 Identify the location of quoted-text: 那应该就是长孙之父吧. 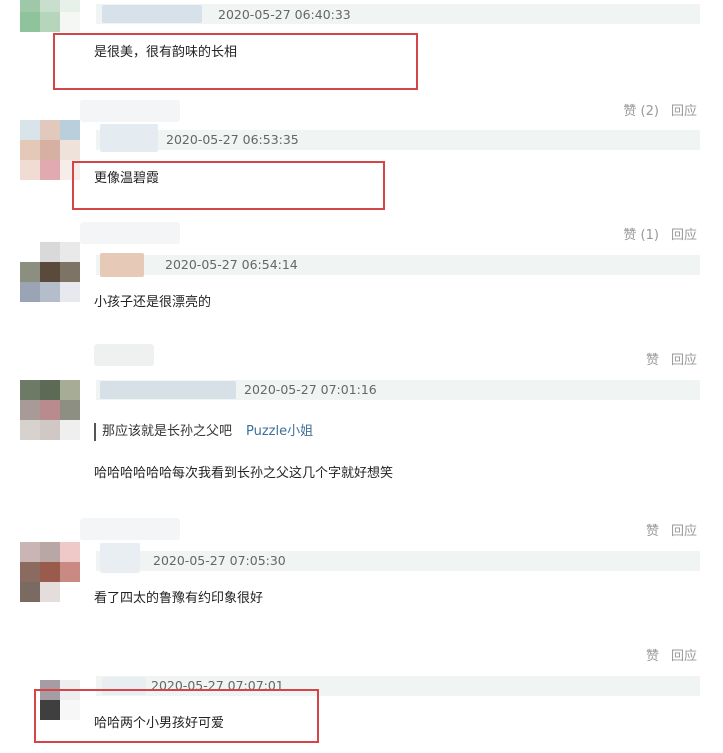
(167, 431).